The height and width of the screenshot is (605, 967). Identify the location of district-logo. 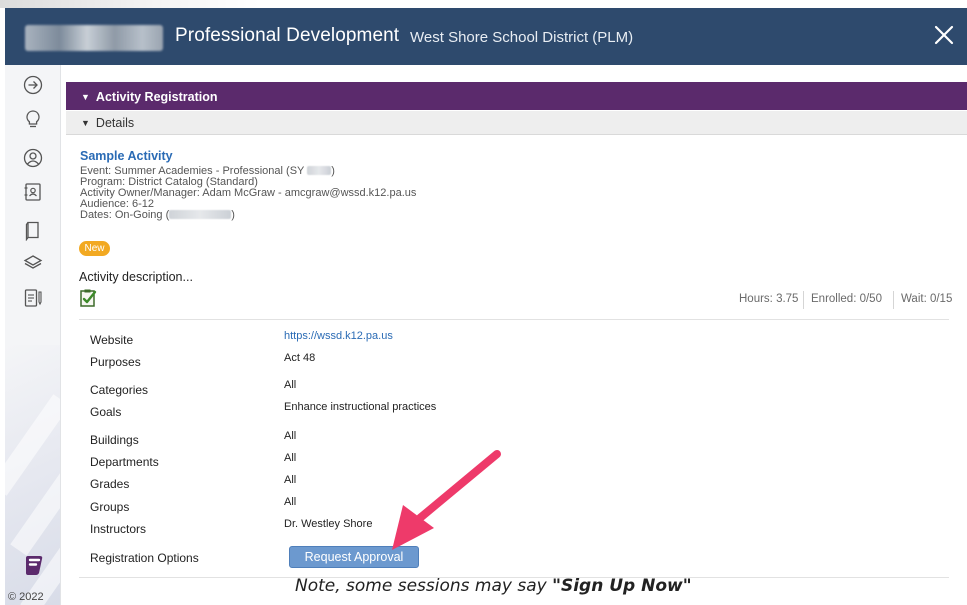
(94, 38).